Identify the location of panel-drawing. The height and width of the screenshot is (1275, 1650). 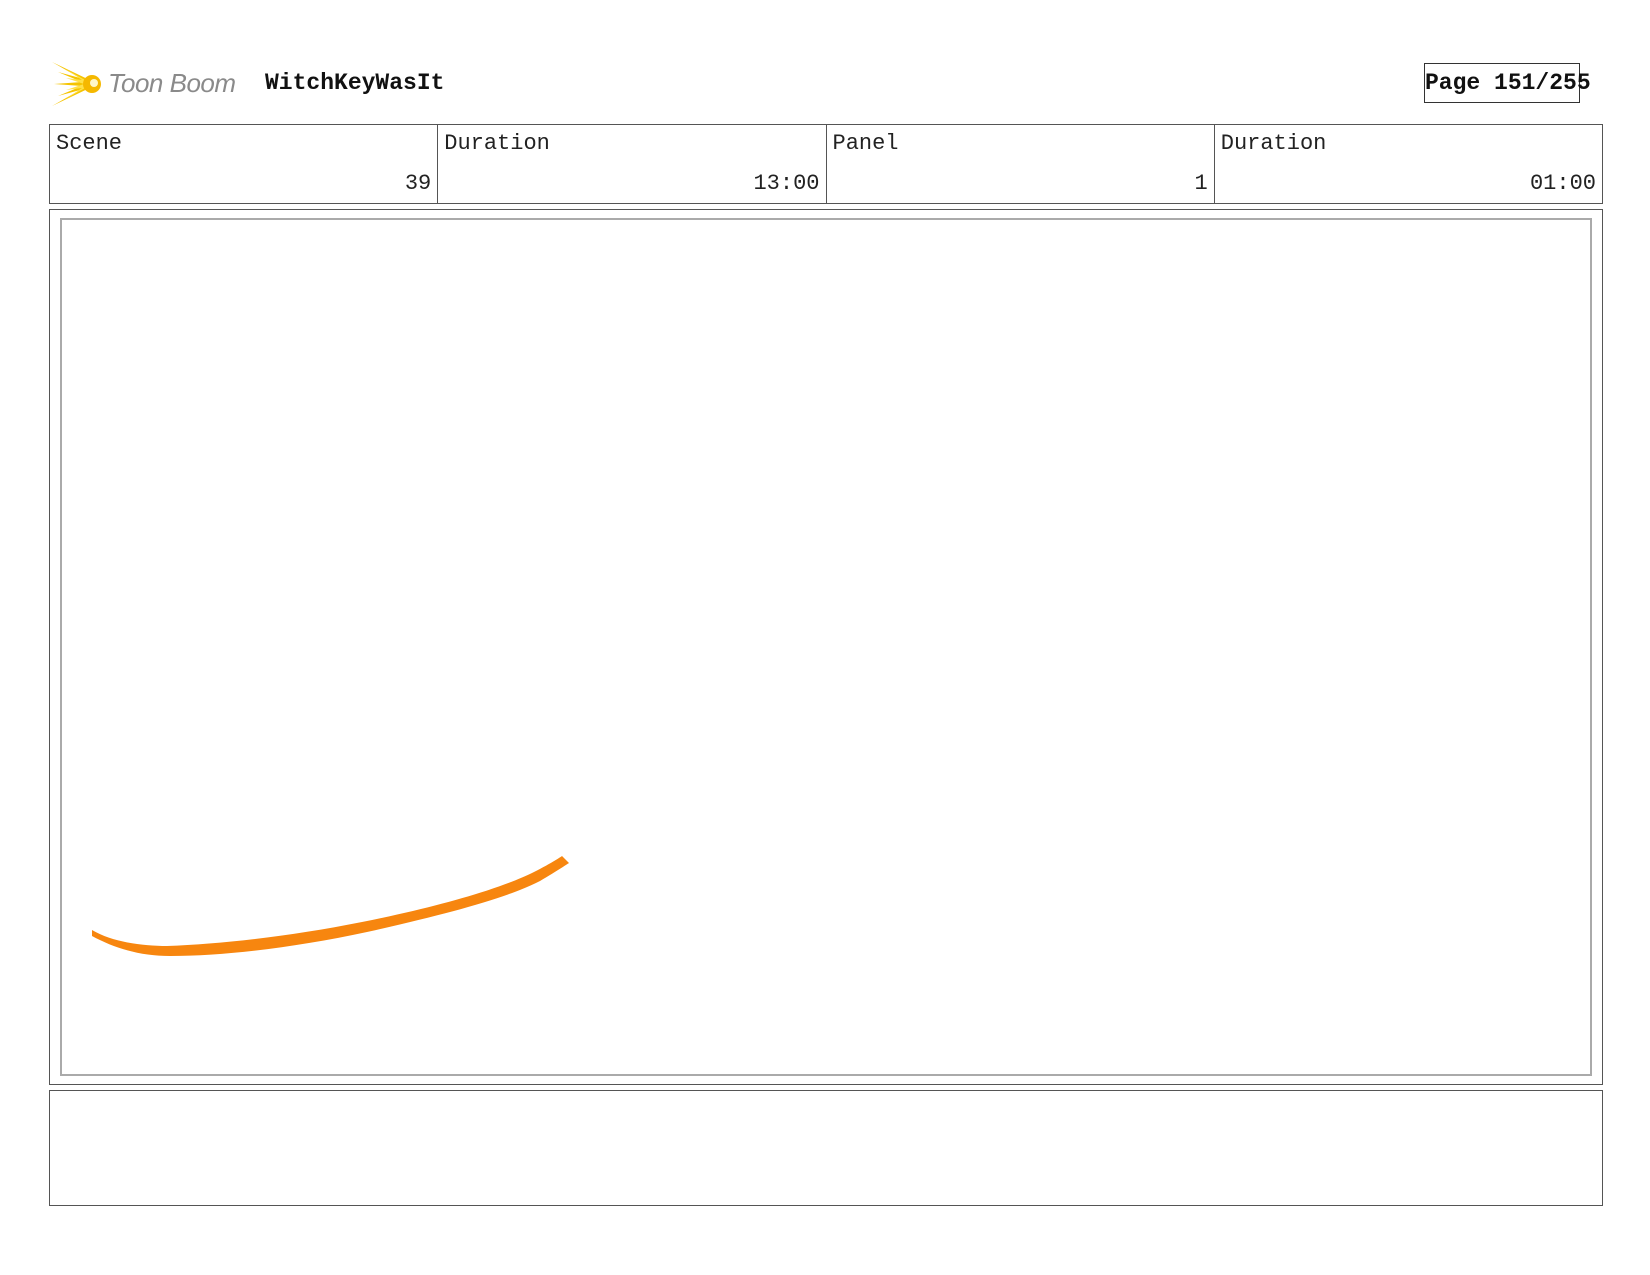
(330, 906).